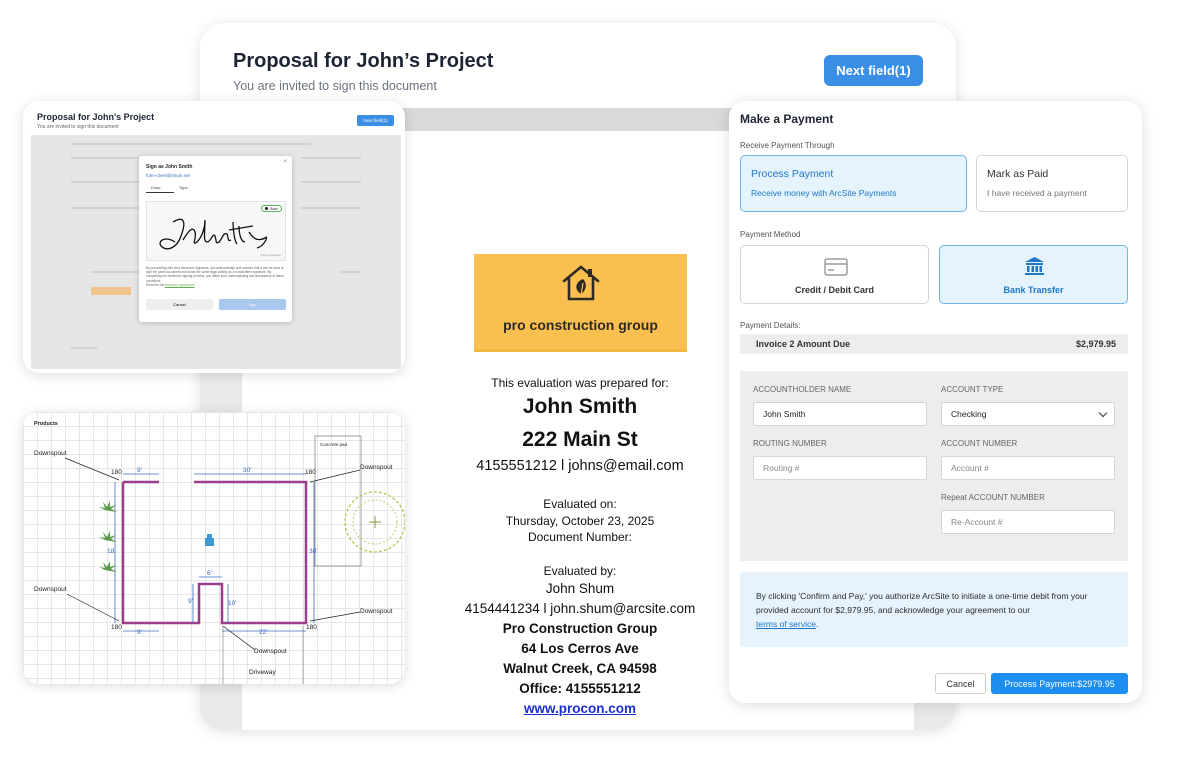 This screenshot has height=767, width=1180. Describe the element at coordinates (376, 467) in the screenshot. I see `downspout-label-ne: Downspout` at that location.